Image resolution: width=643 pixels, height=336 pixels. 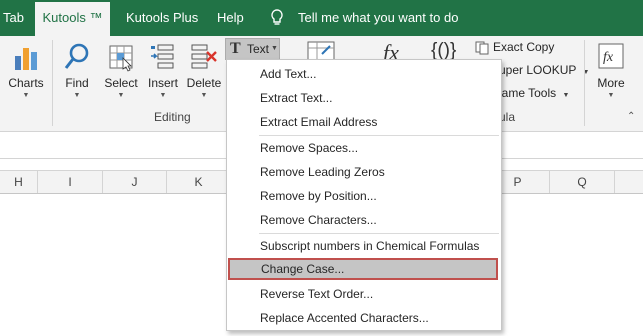 What do you see at coordinates (162, 83) in the screenshot?
I see `insert-label: Insert` at bounding box center [162, 83].